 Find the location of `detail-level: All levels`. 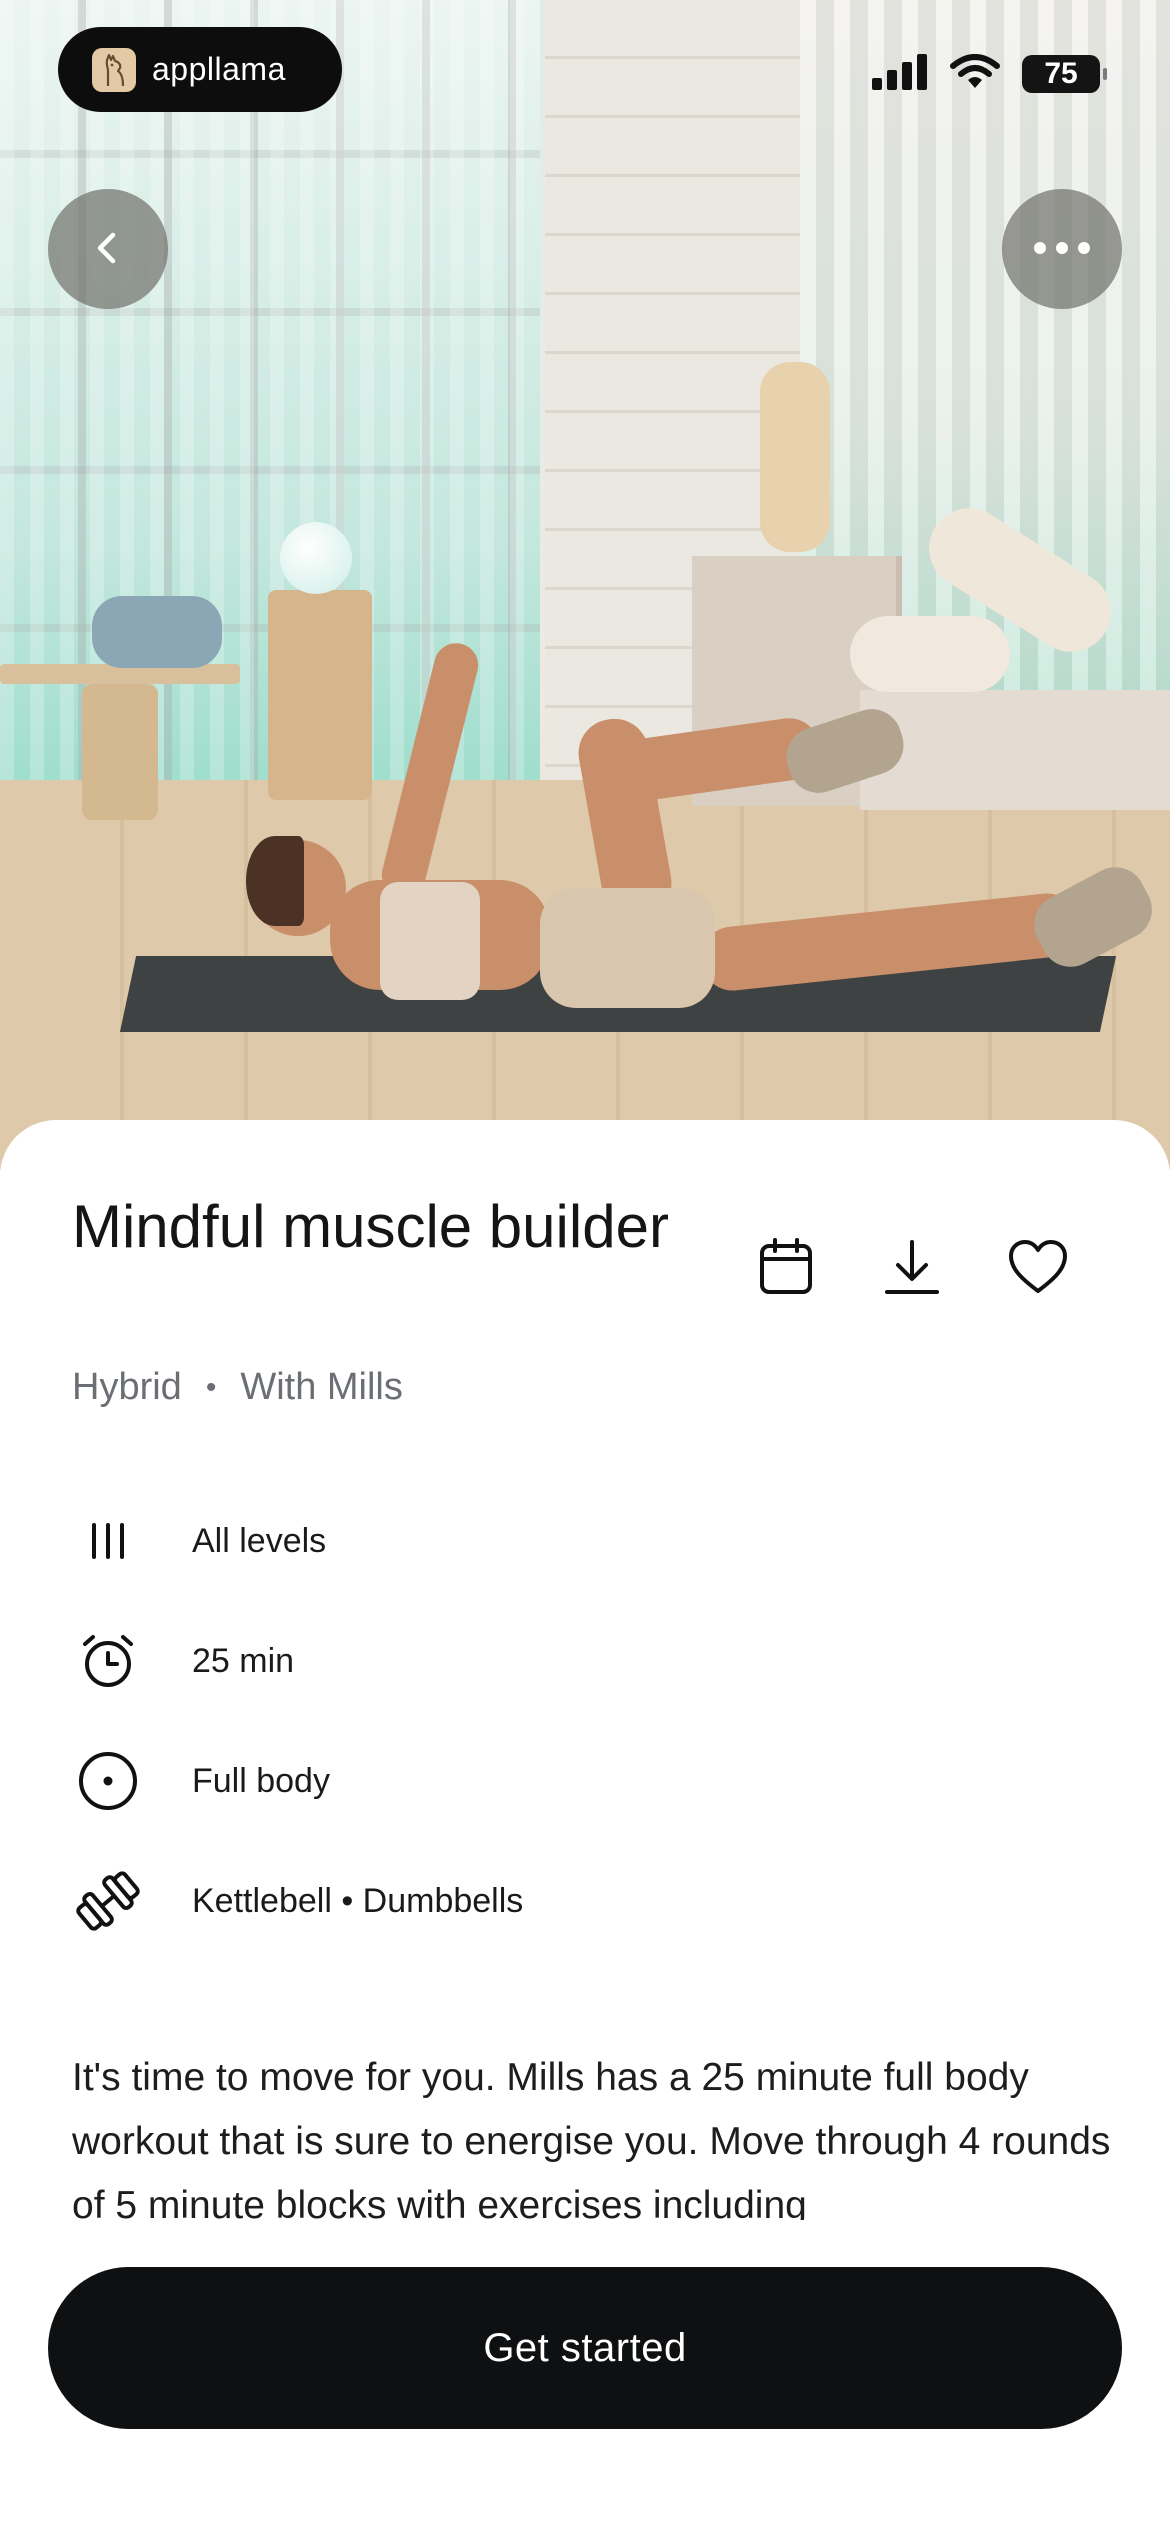

detail-level: All levels is located at coordinates (199, 1541).